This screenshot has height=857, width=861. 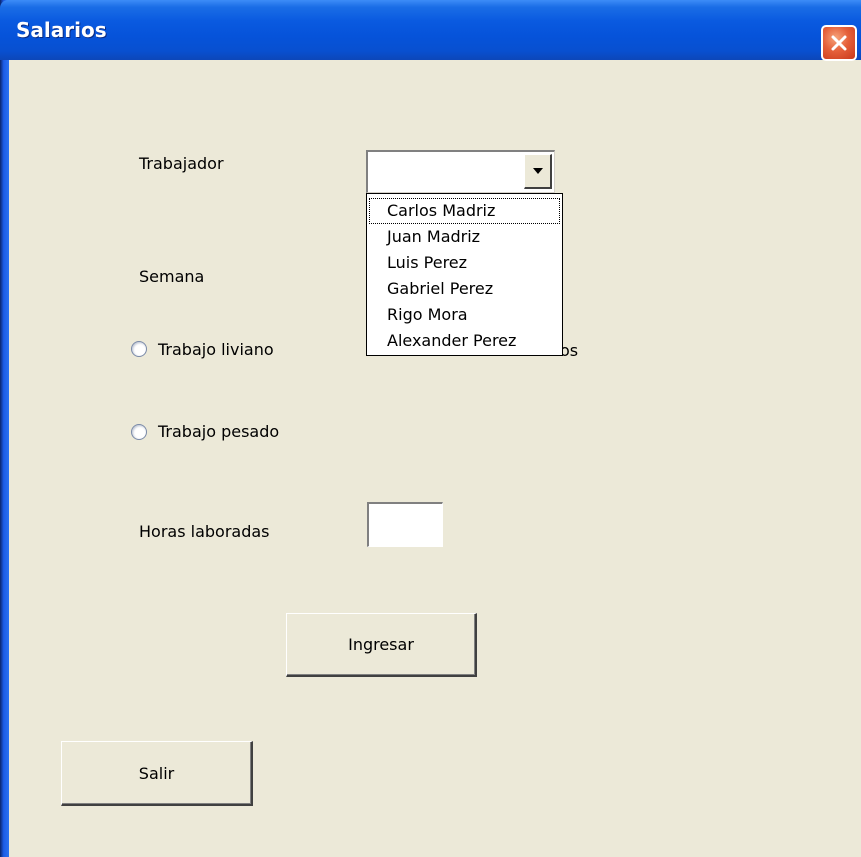 I want to click on window-left-border, so click(x=4, y=428).